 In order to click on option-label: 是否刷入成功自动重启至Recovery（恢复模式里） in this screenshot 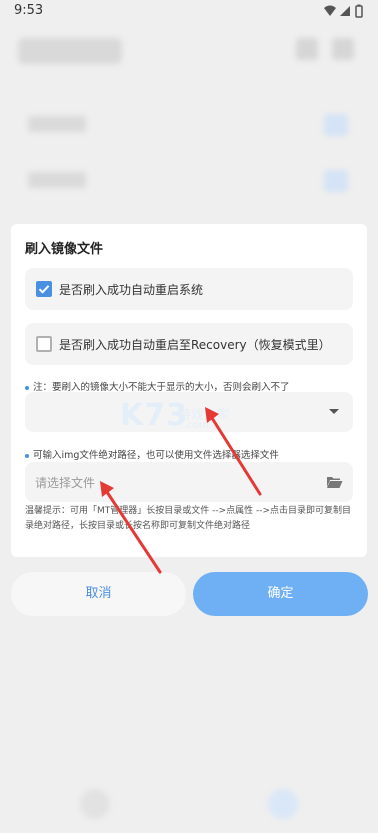, I will do `click(195, 345)`.